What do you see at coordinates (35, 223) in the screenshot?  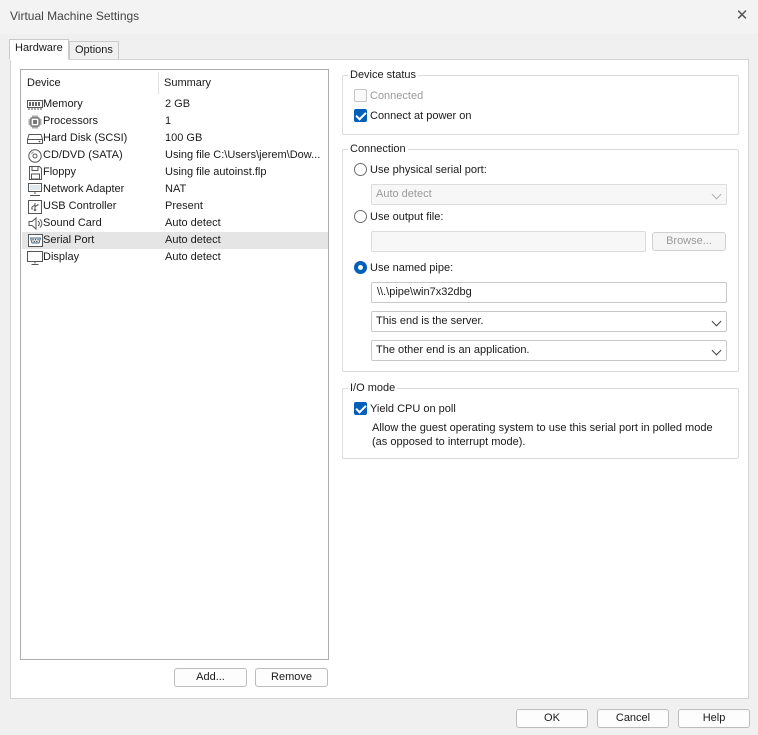 I see `speaker-icon` at bounding box center [35, 223].